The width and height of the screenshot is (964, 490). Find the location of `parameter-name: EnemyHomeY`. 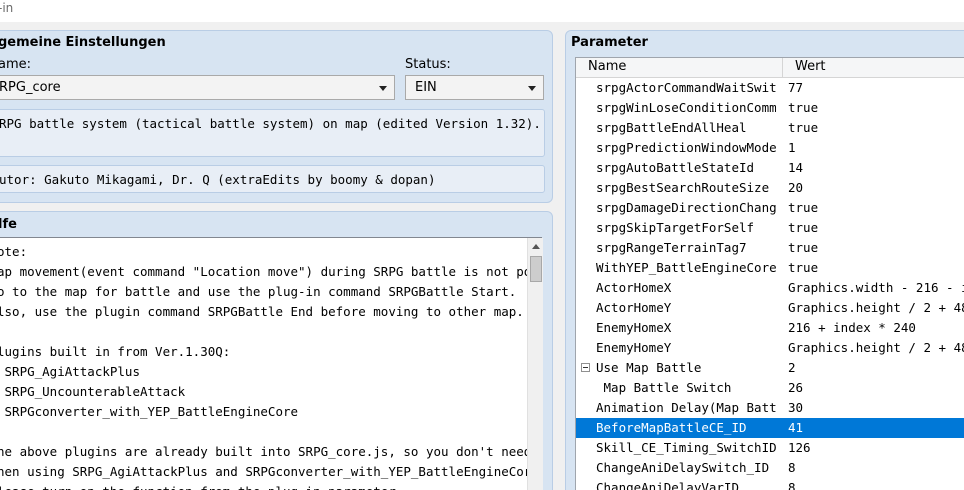

parameter-name: EnemyHomeY is located at coordinates (634, 347).